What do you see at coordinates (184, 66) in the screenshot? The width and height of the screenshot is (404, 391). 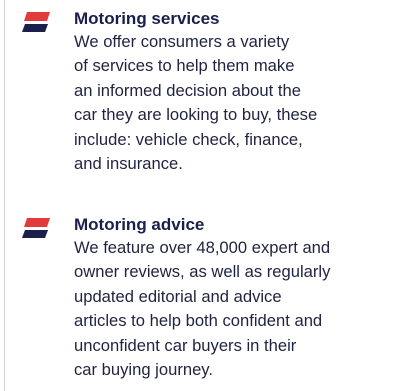 I see `description-line: of services to help them make` at bounding box center [184, 66].